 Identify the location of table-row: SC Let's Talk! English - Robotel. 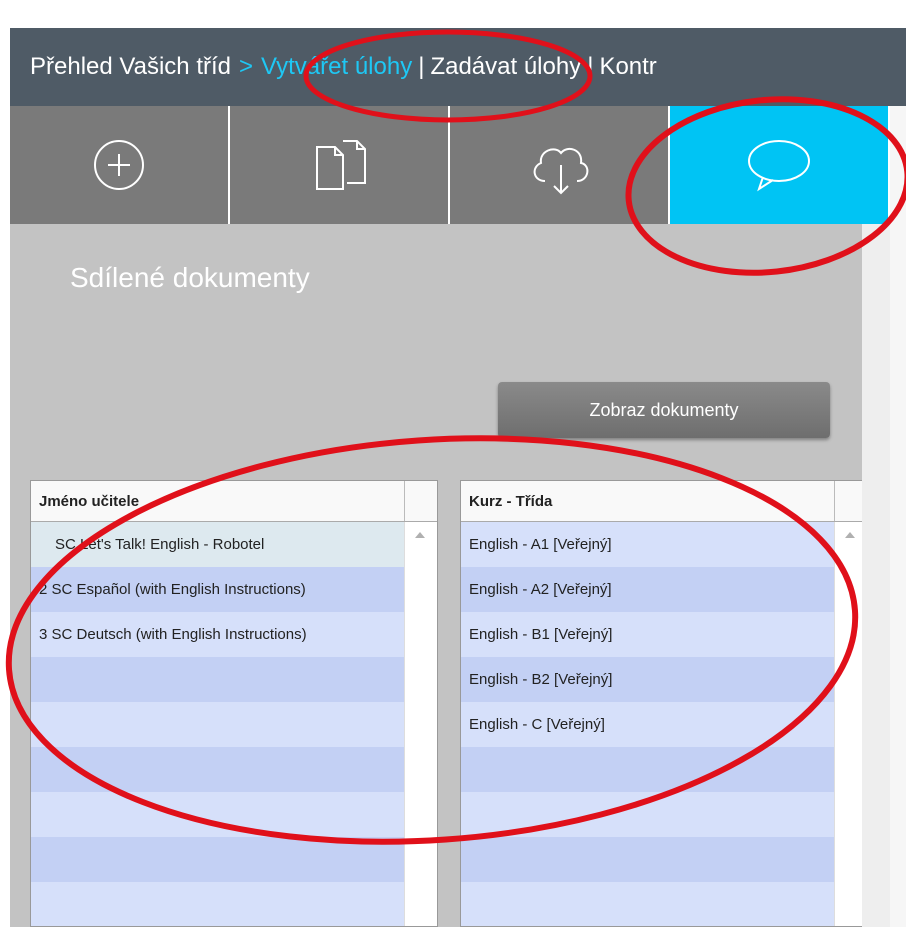
(218, 544).